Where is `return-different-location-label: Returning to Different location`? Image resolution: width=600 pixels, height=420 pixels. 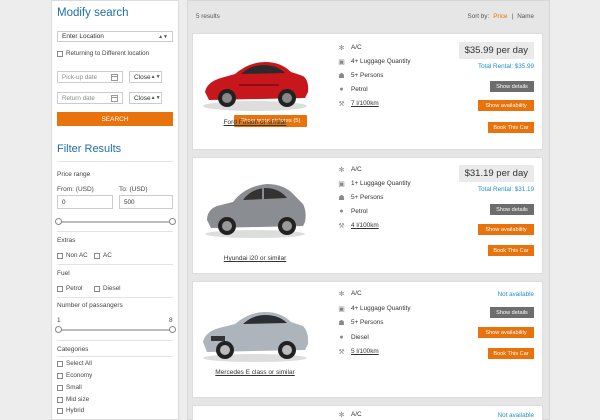 return-different-location-label: Returning to Different location is located at coordinates (108, 53).